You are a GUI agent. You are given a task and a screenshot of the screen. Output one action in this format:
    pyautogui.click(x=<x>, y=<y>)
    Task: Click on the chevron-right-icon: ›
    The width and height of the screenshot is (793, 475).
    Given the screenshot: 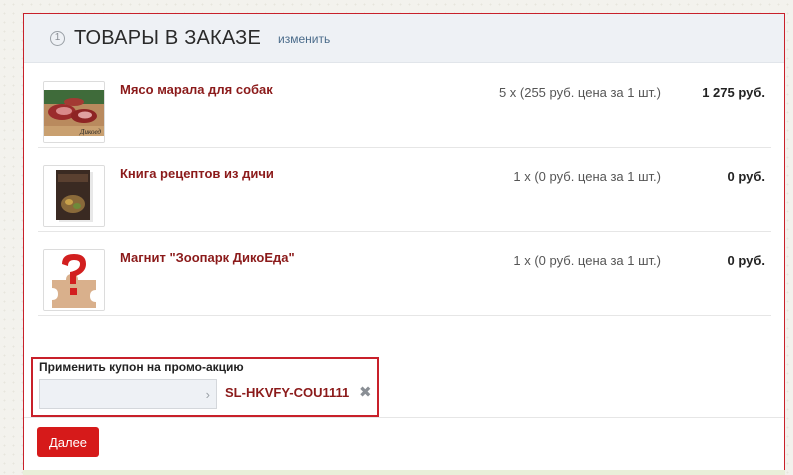 What is the action you would take?
    pyautogui.click(x=208, y=394)
    